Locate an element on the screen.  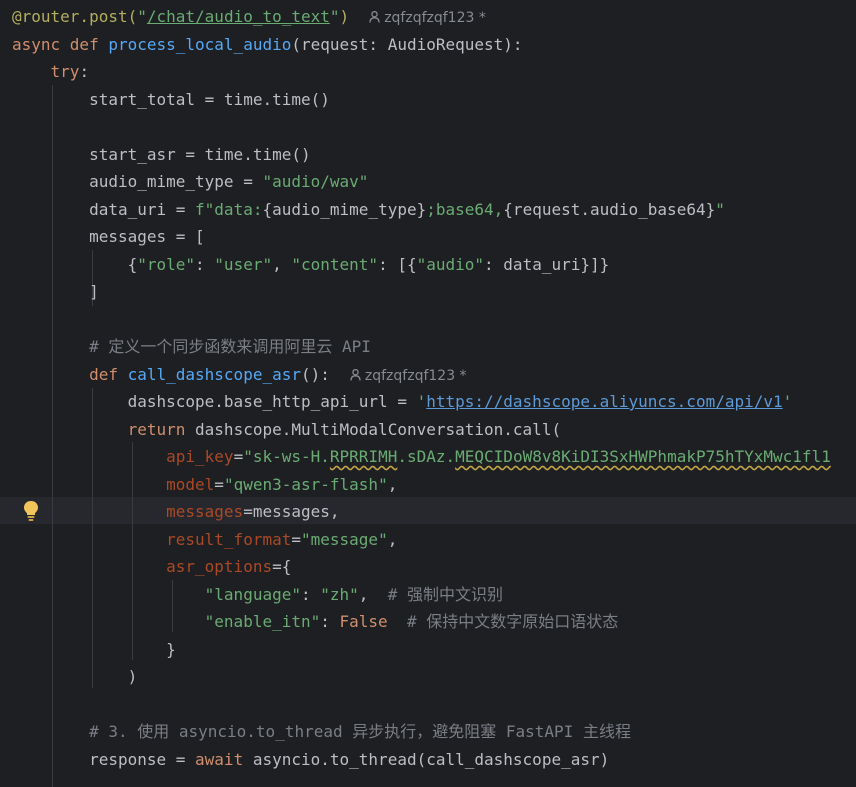
comment: # 强制中文识别 is located at coordinates (445, 594).